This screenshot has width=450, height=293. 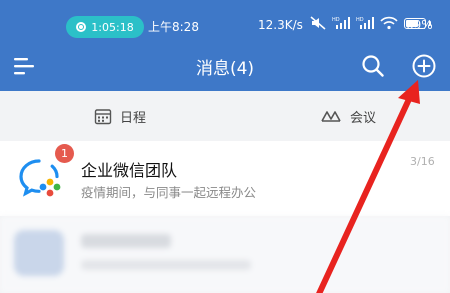 I want to click on record-icon, so click(x=81, y=27).